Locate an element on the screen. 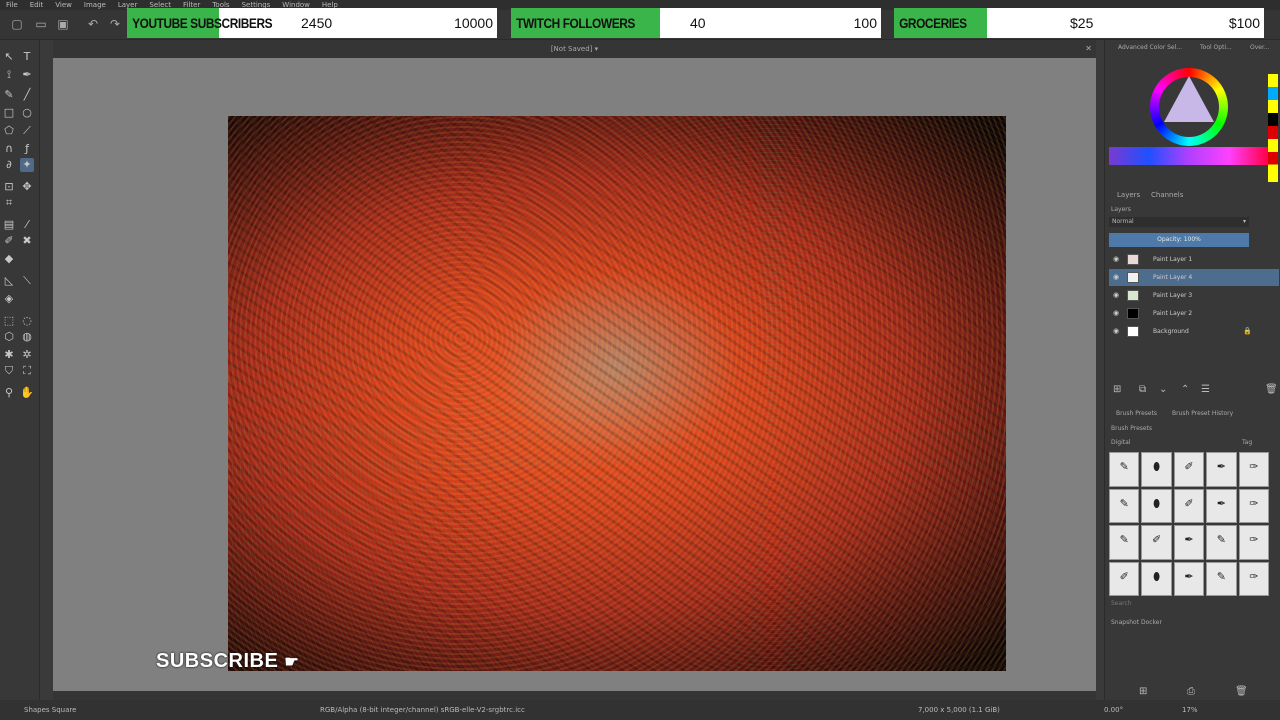 The image size is (1280, 720). reference-tool-icon: ◈ is located at coordinates (9, 299).